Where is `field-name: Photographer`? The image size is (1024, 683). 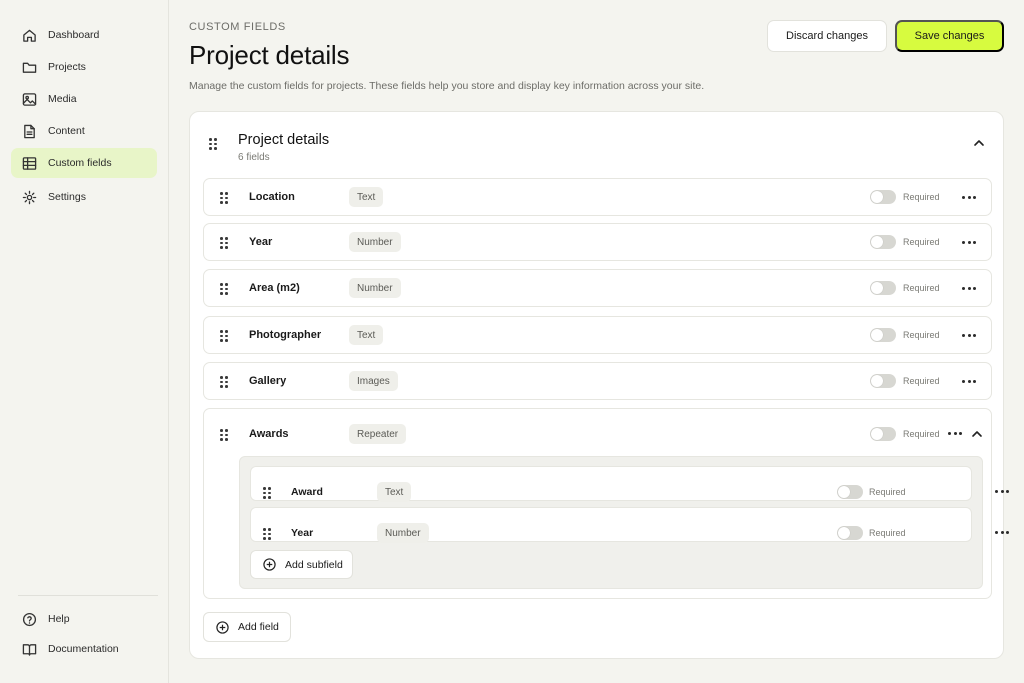 field-name: Photographer is located at coordinates (285, 335).